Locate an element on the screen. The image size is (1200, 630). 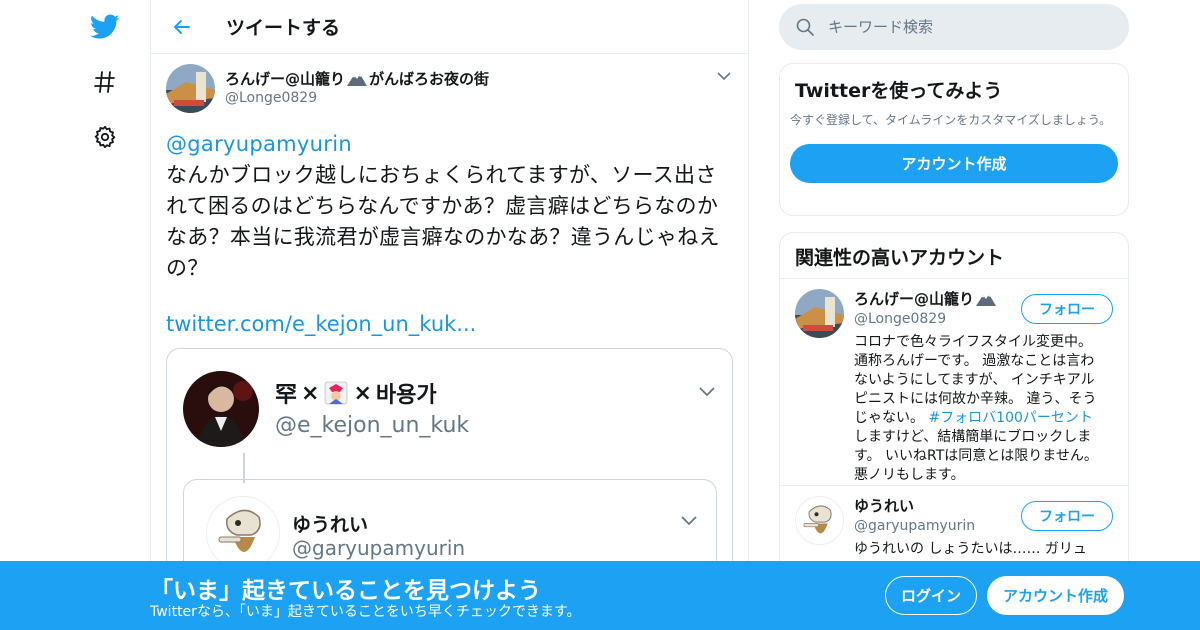
mention-link: @garyupamyurin is located at coordinates (259, 144).